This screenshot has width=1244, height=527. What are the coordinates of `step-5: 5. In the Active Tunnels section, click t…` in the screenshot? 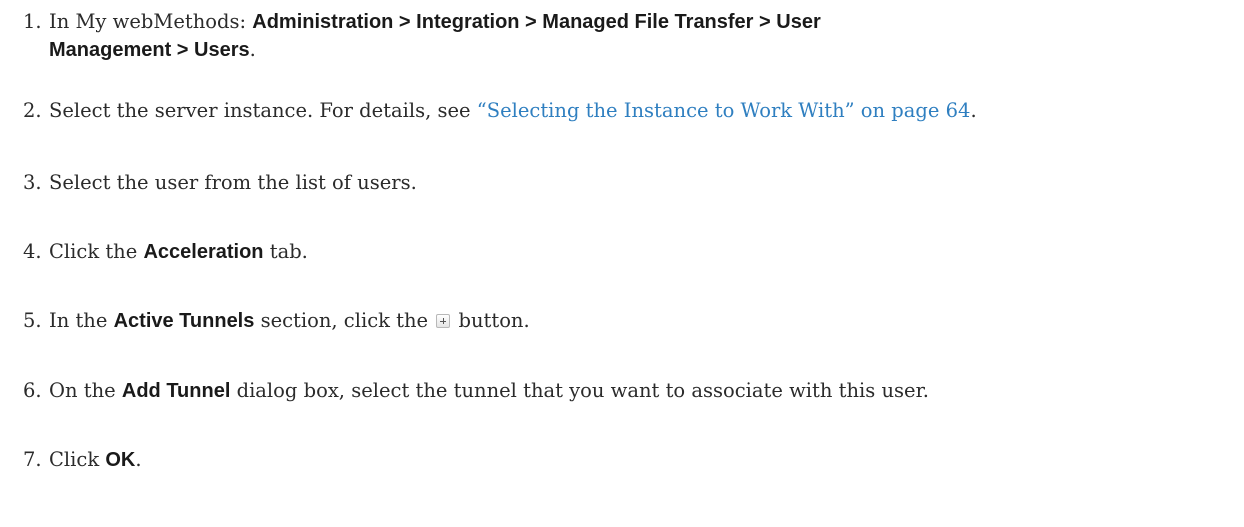 It's located at (631, 321).